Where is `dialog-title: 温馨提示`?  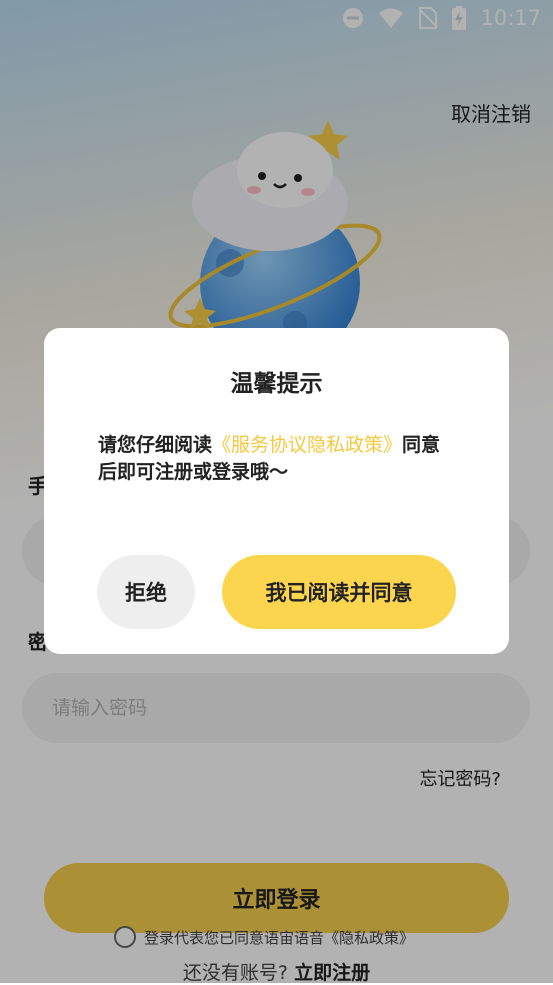 dialog-title: 温馨提示 is located at coordinates (276, 384).